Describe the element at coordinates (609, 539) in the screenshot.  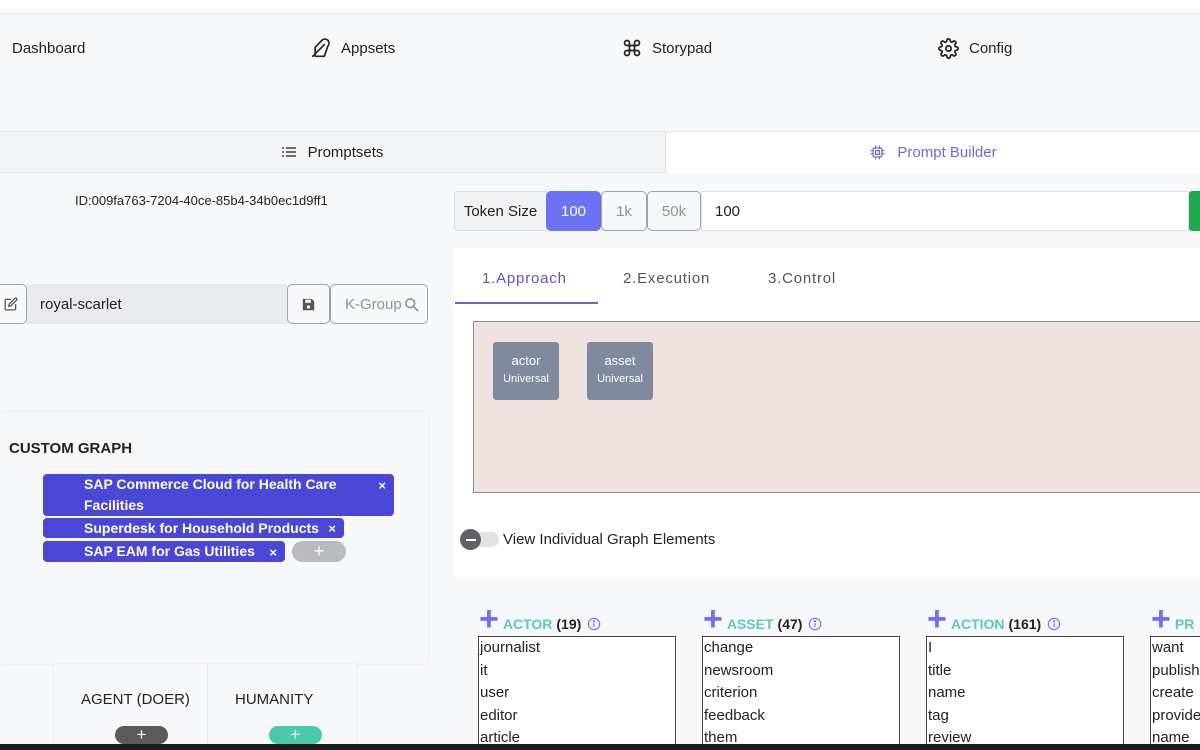
I see `toggle-label: View Individual Graph Elements` at that location.